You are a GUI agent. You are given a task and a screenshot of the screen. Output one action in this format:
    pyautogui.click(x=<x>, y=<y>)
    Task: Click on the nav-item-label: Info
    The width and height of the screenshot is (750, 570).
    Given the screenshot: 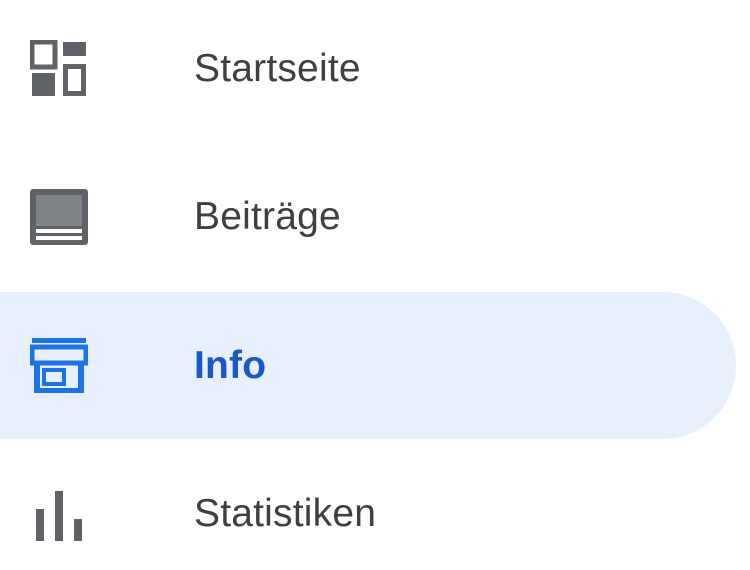 What is the action you would take?
    pyautogui.click(x=230, y=365)
    